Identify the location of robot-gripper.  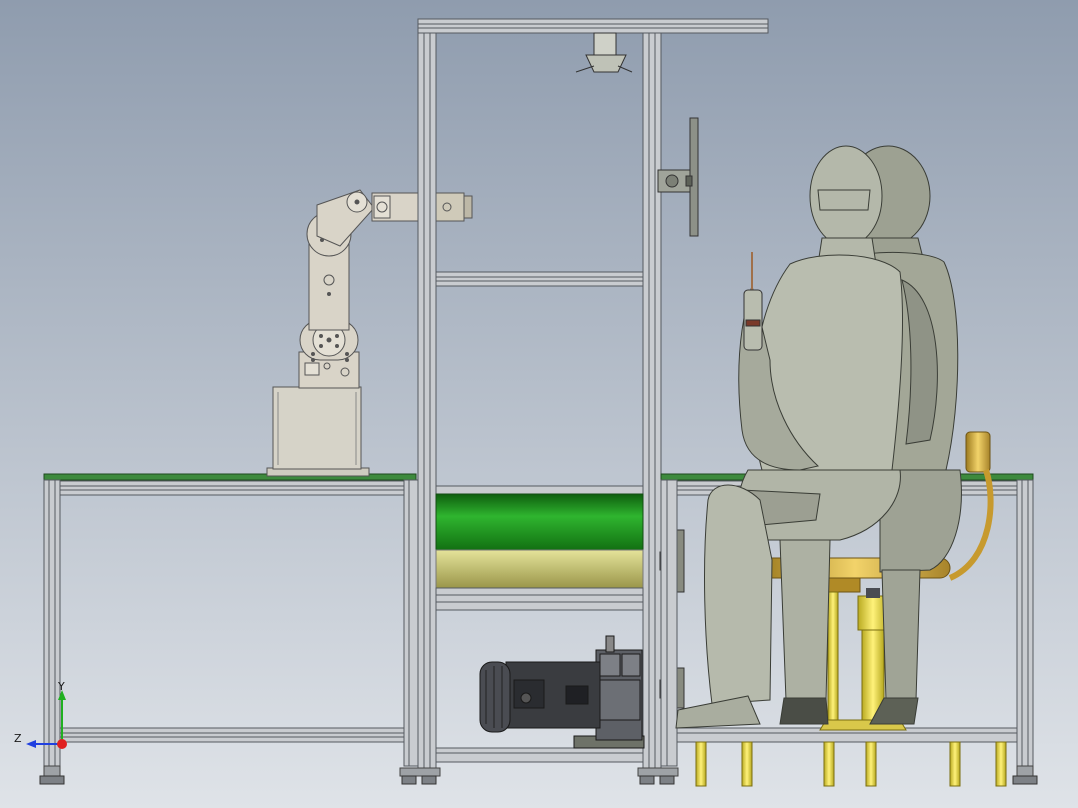
(450, 207).